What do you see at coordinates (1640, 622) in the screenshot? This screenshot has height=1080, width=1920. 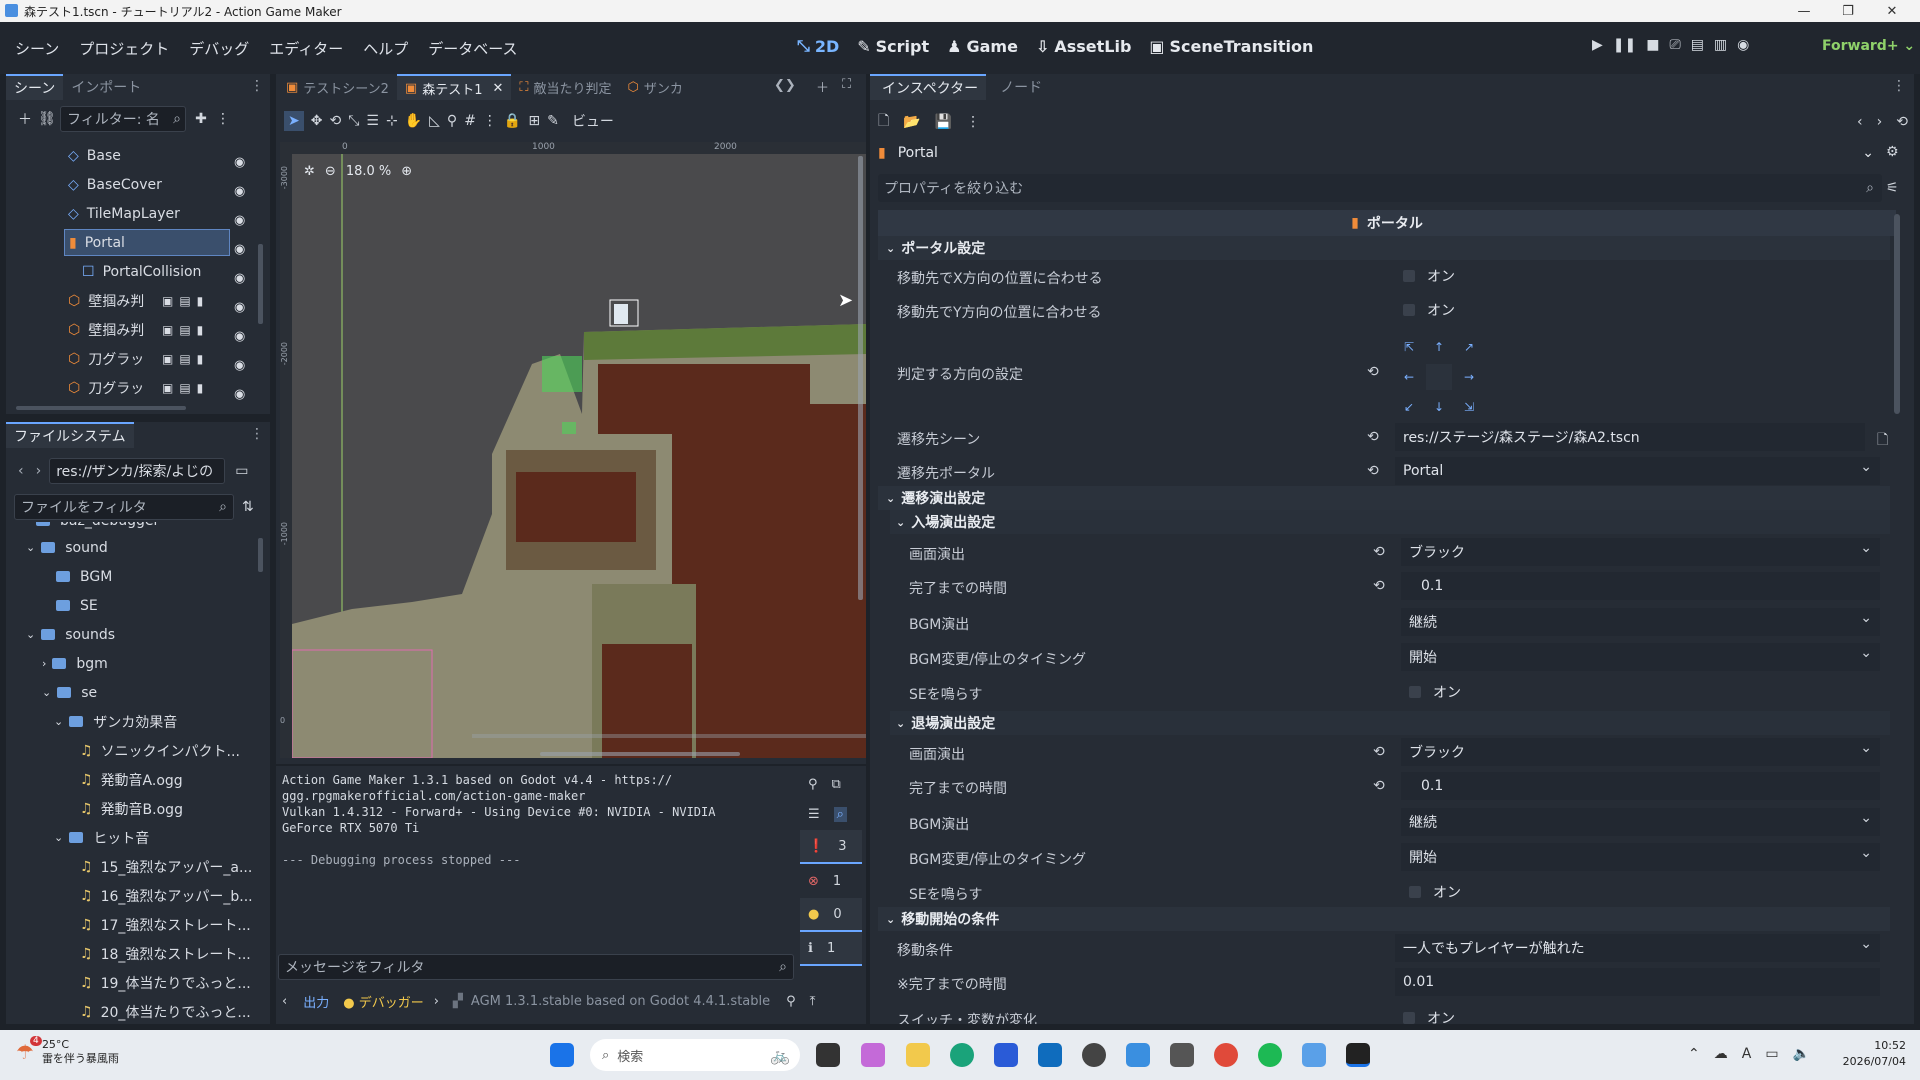 I see `enter-bgm-dropdown: 継続` at bounding box center [1640, 622].